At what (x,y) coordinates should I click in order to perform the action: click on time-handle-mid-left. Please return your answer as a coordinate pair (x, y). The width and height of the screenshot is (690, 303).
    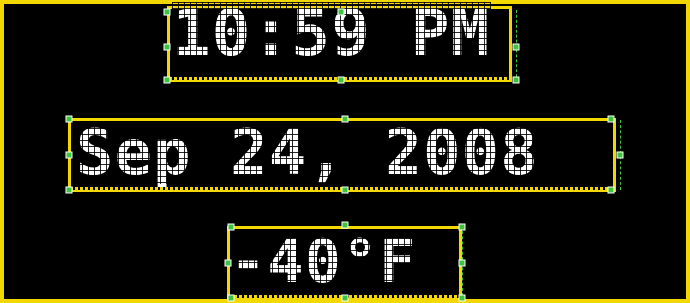
    Looking at the image, I should click on (167, 47).